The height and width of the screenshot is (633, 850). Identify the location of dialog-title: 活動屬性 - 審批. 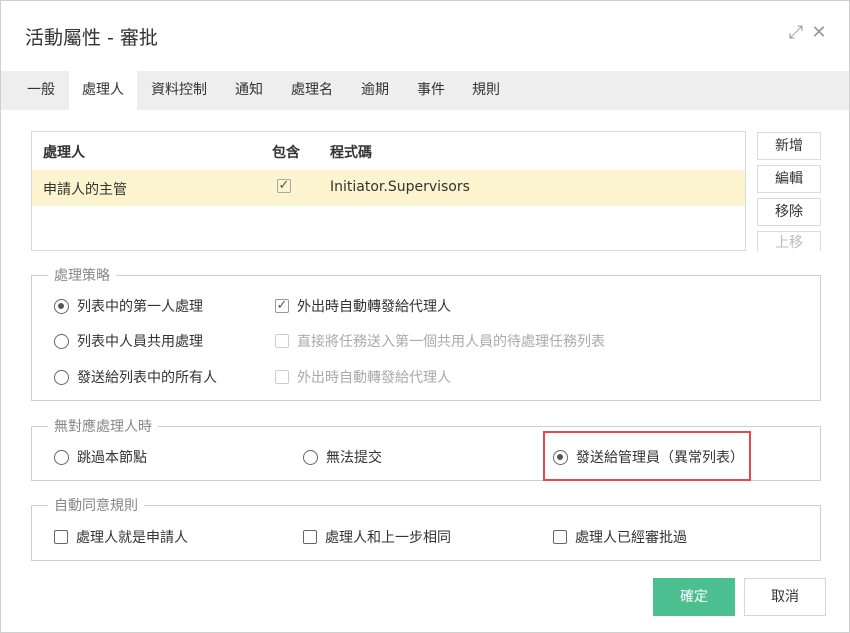
(91, 38).